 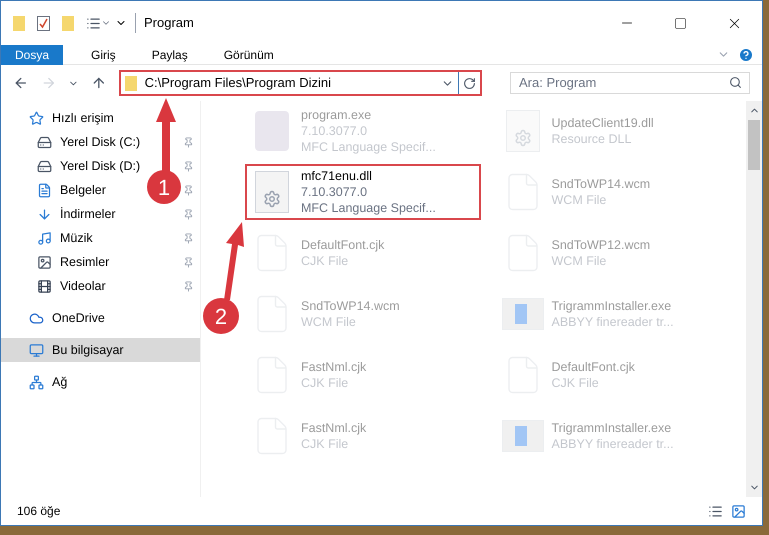 What do you see at coordinates (754, 299) in the screenshot?
I see `scrollbar` at bounding box center [754, 299].